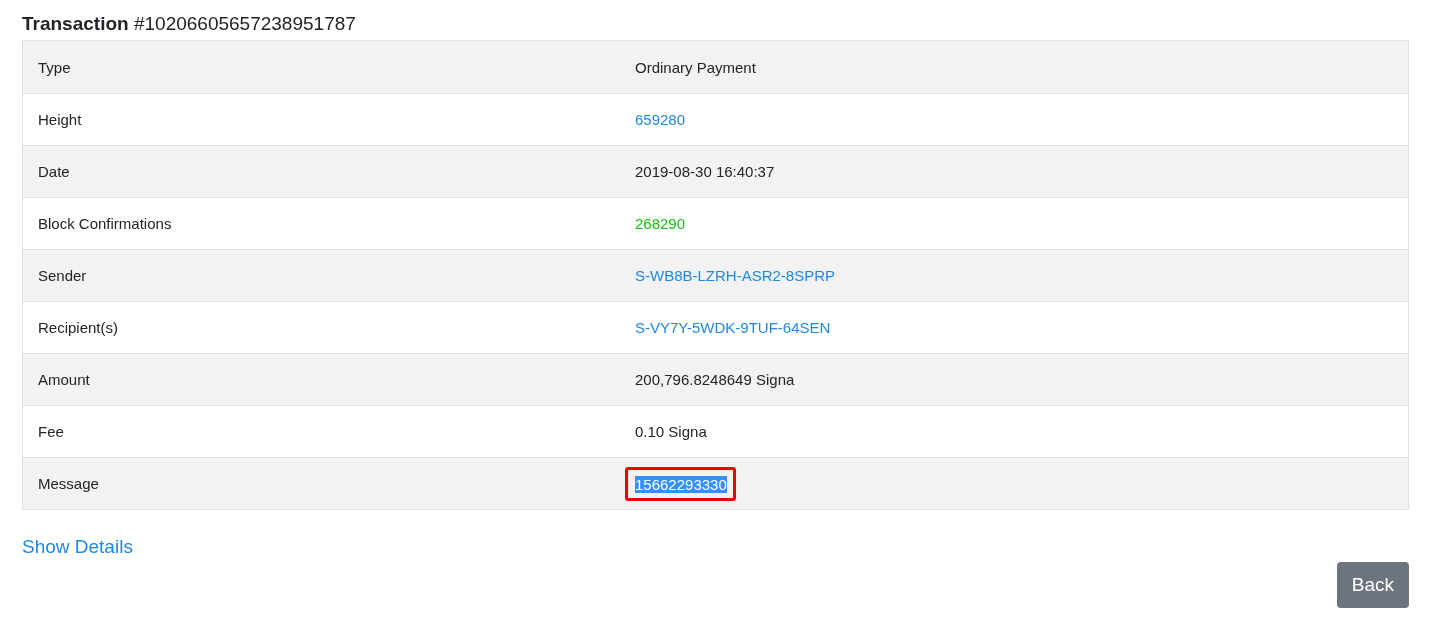  What do you see at coordinates (189, 23) in the screenshot?
I see `page-title: Transaction #10206605657238951787` at bounding box center [189, 23].